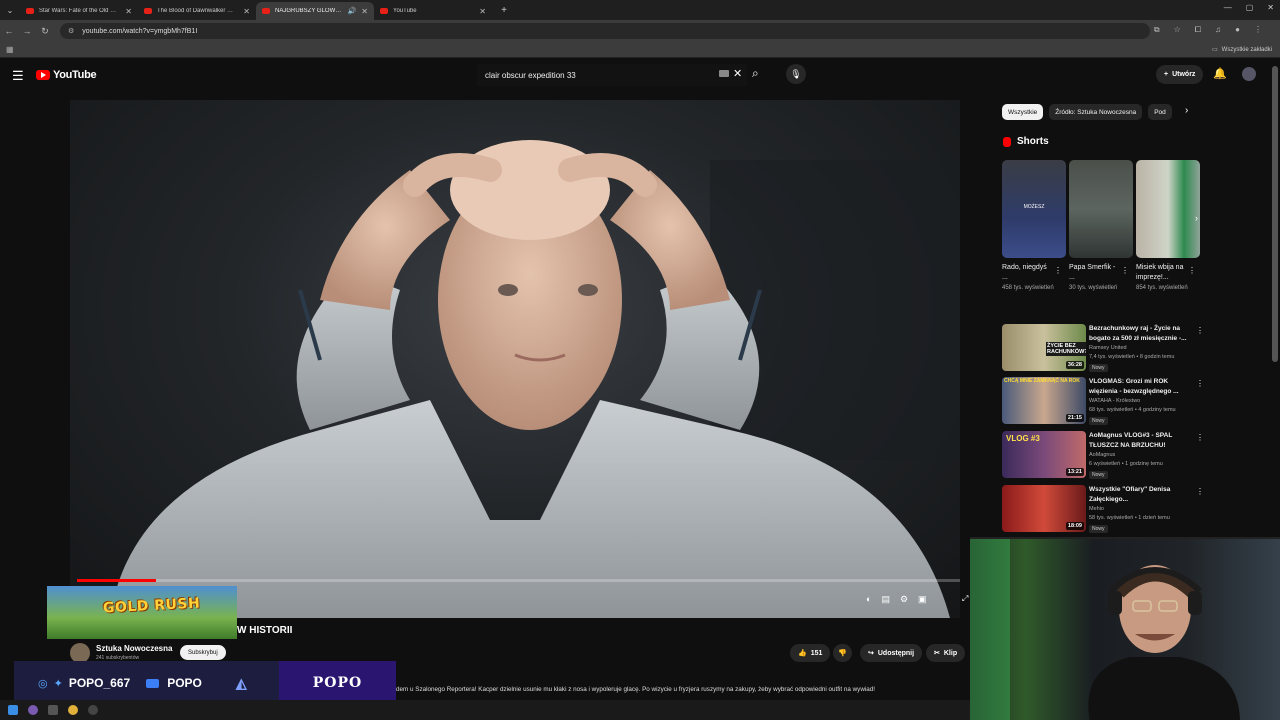 This screenshot has height=720, width=1280. Describe the element at coordinates (66, 75) in the screenshot. I see `youtube-logo: YouTube` at that location.